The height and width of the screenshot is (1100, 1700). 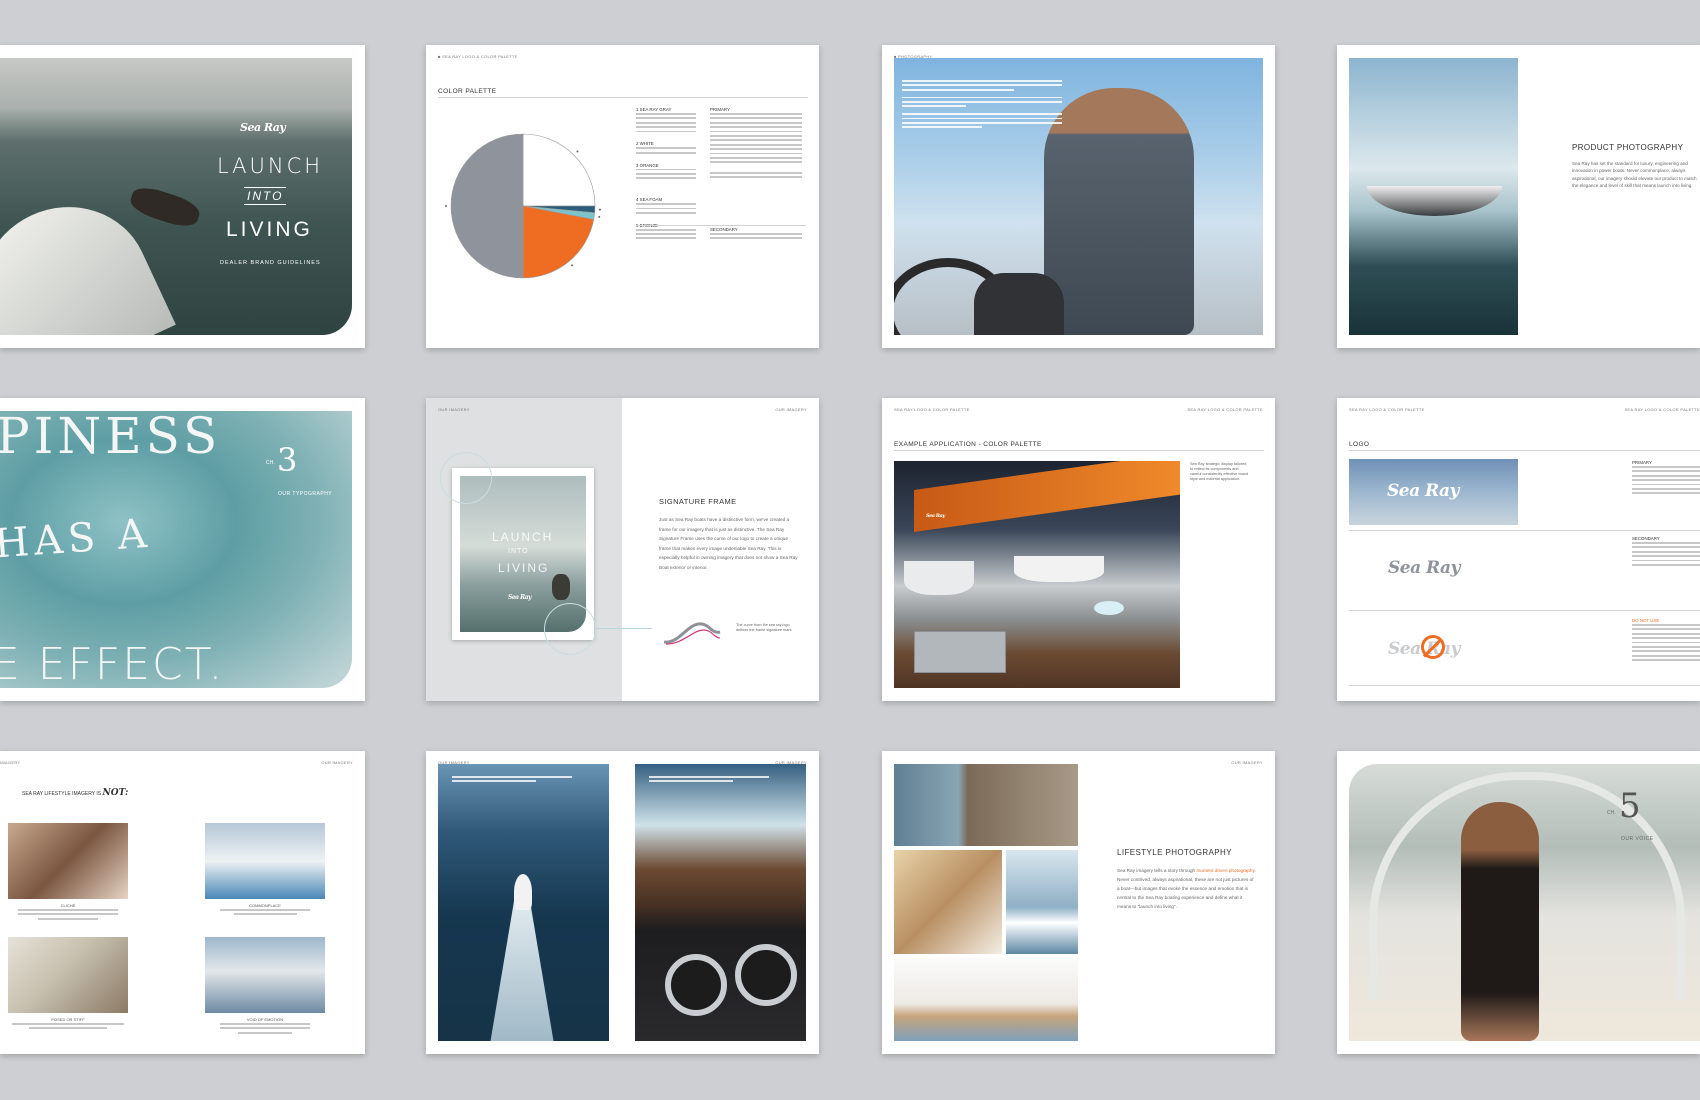 I want to click on primary-block: PRIMARY, so click(x=756, y=144).